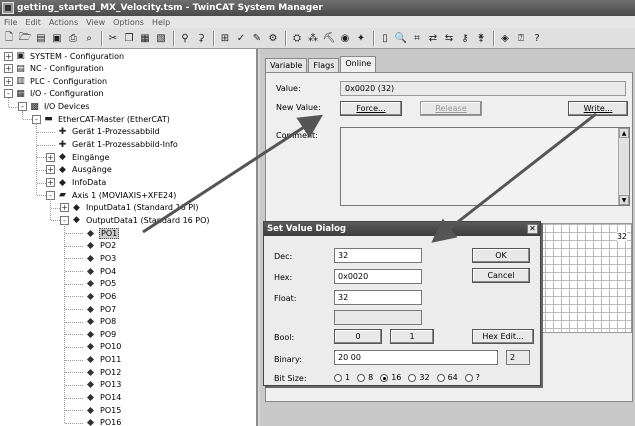  What do you see at coordinates (103, 132) in the screenshot?
I see `tree-item: ✚ Gerät 1-Prozessabbild` at bounding box center [103, 132].